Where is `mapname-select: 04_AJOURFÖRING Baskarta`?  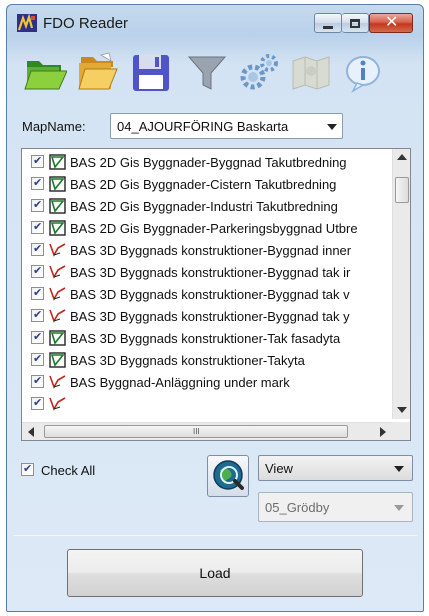 mapname-select: 04_AJOURFÖRING Baskarta is located at coordinates (226, 126).